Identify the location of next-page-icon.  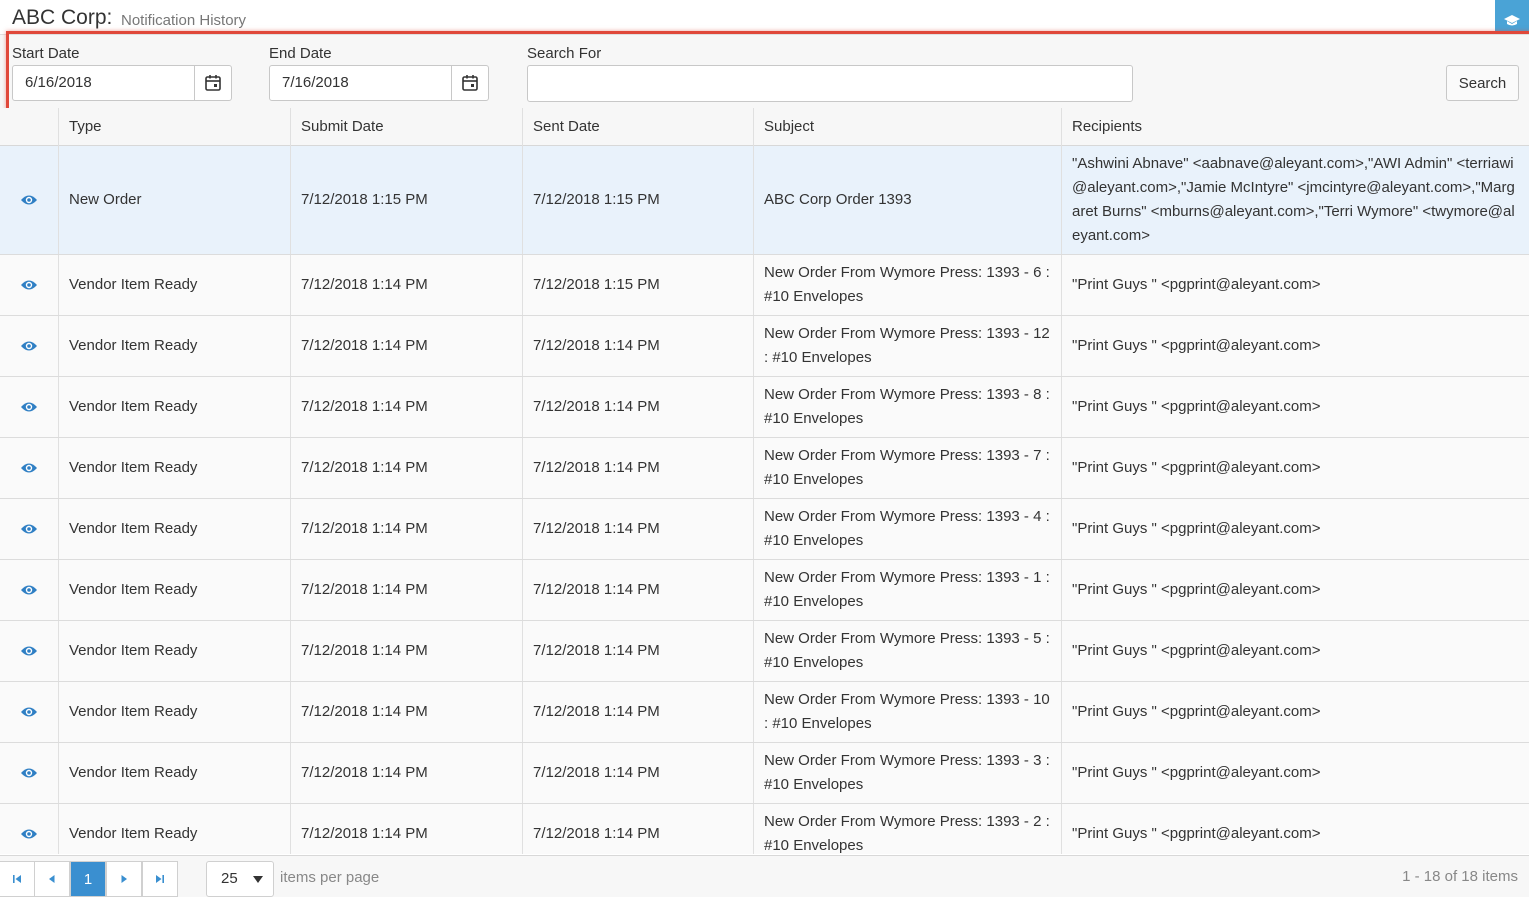
(124, 879).